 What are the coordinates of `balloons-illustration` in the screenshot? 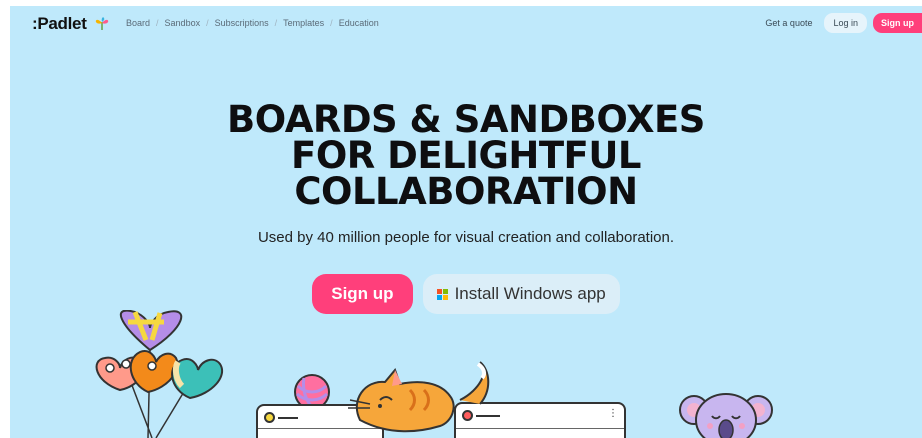 It's located at (159, 374).